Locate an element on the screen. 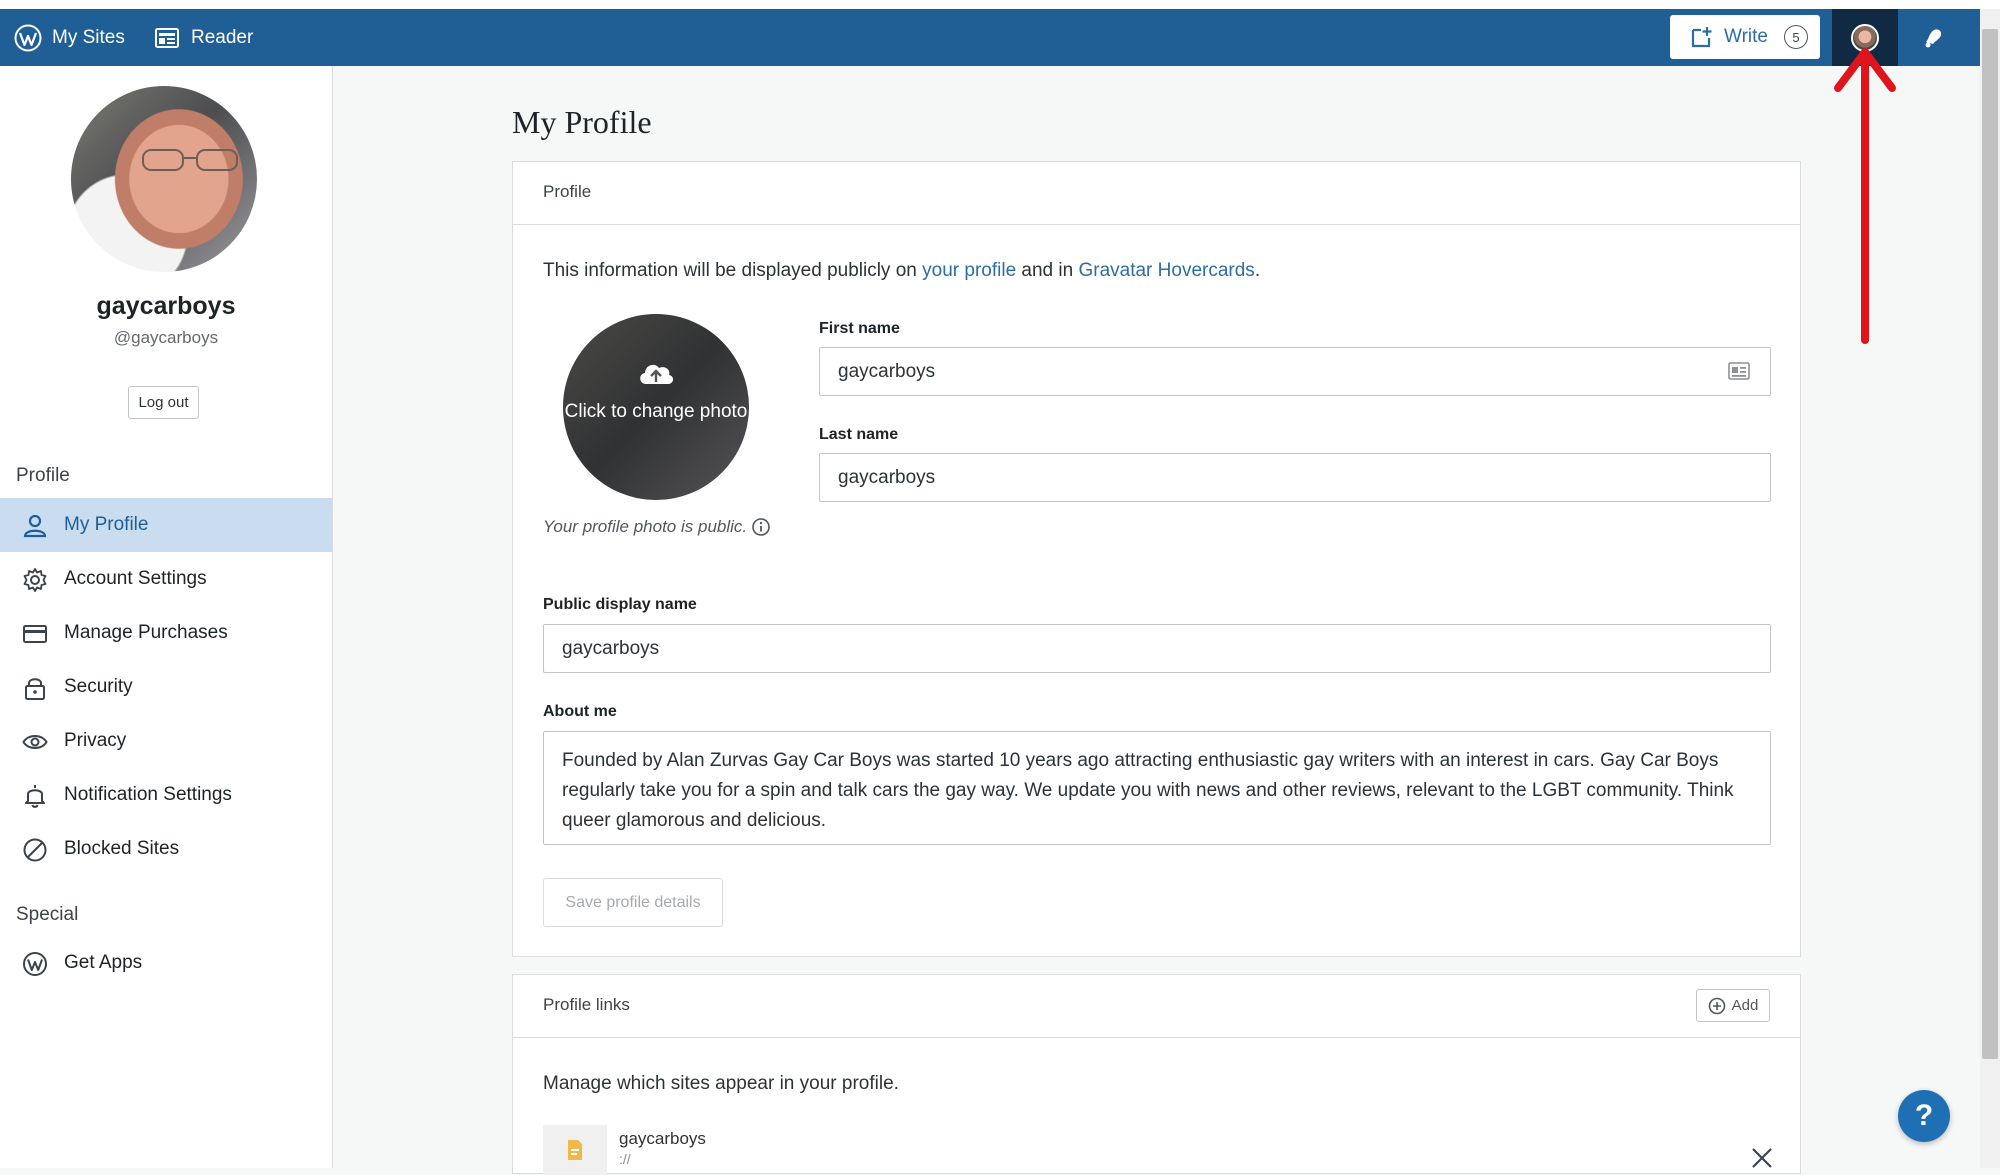 This screenshot has height=1175, width=2000. info-icon is located at coordinates (761, 527).